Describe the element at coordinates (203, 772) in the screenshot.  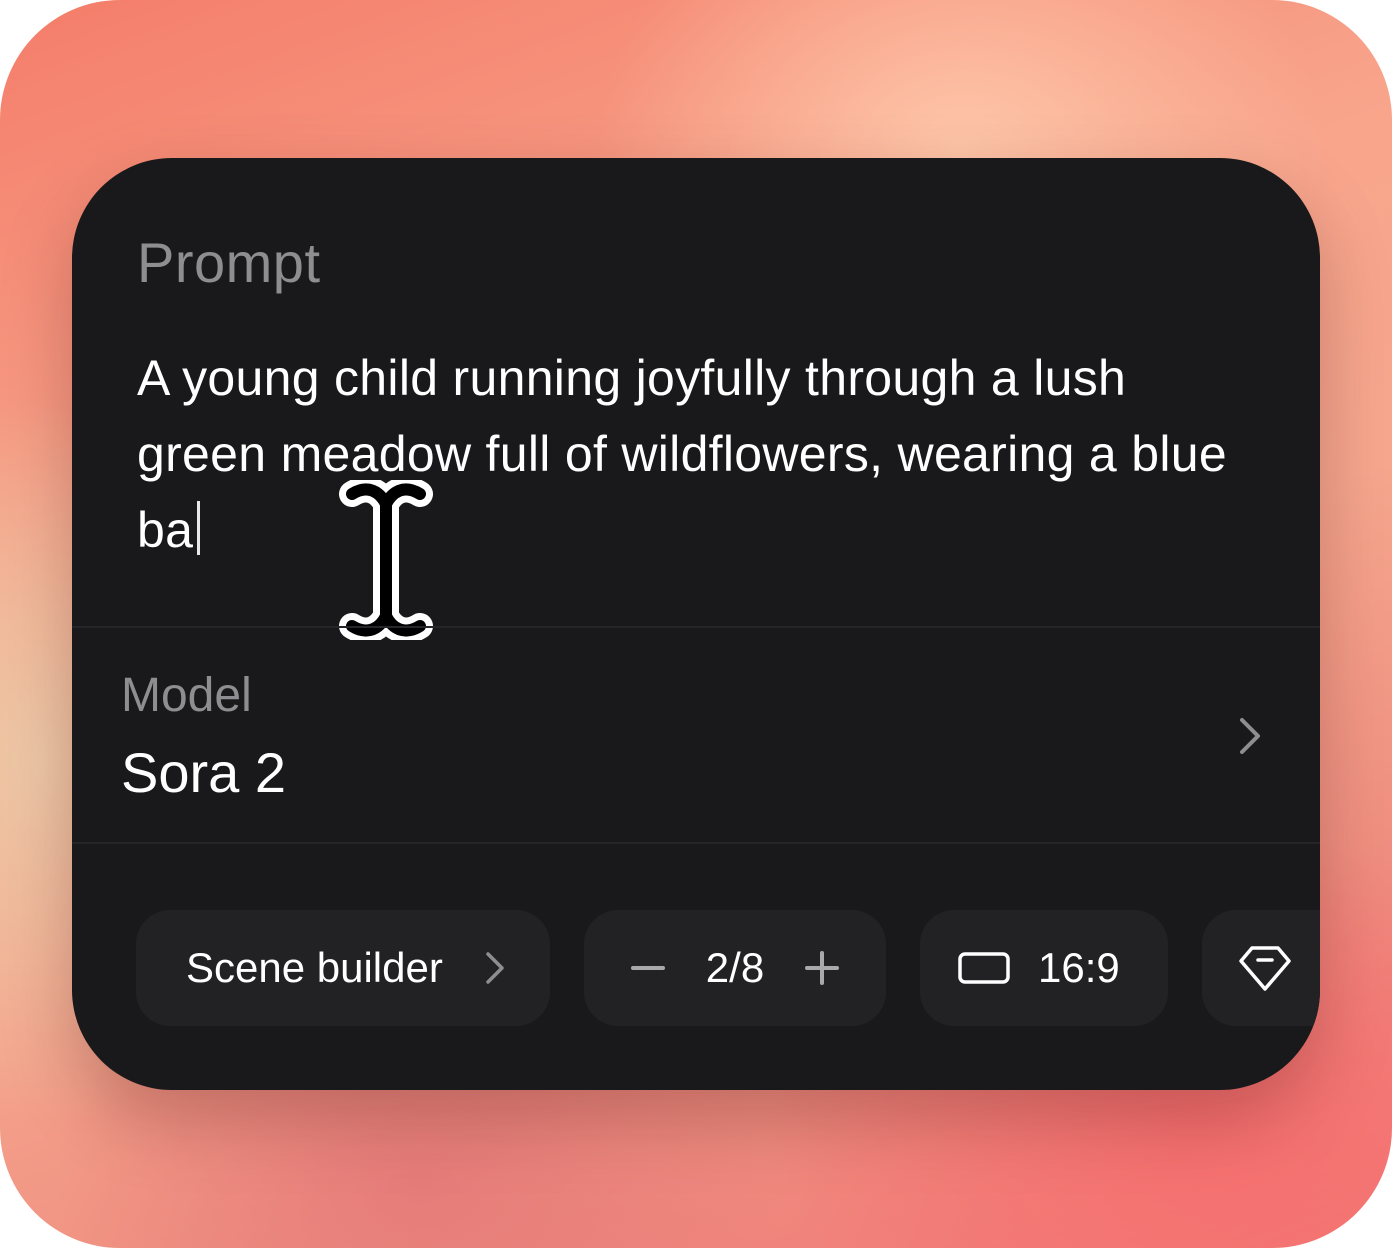
I see `model-value: Sora 2` at that location.